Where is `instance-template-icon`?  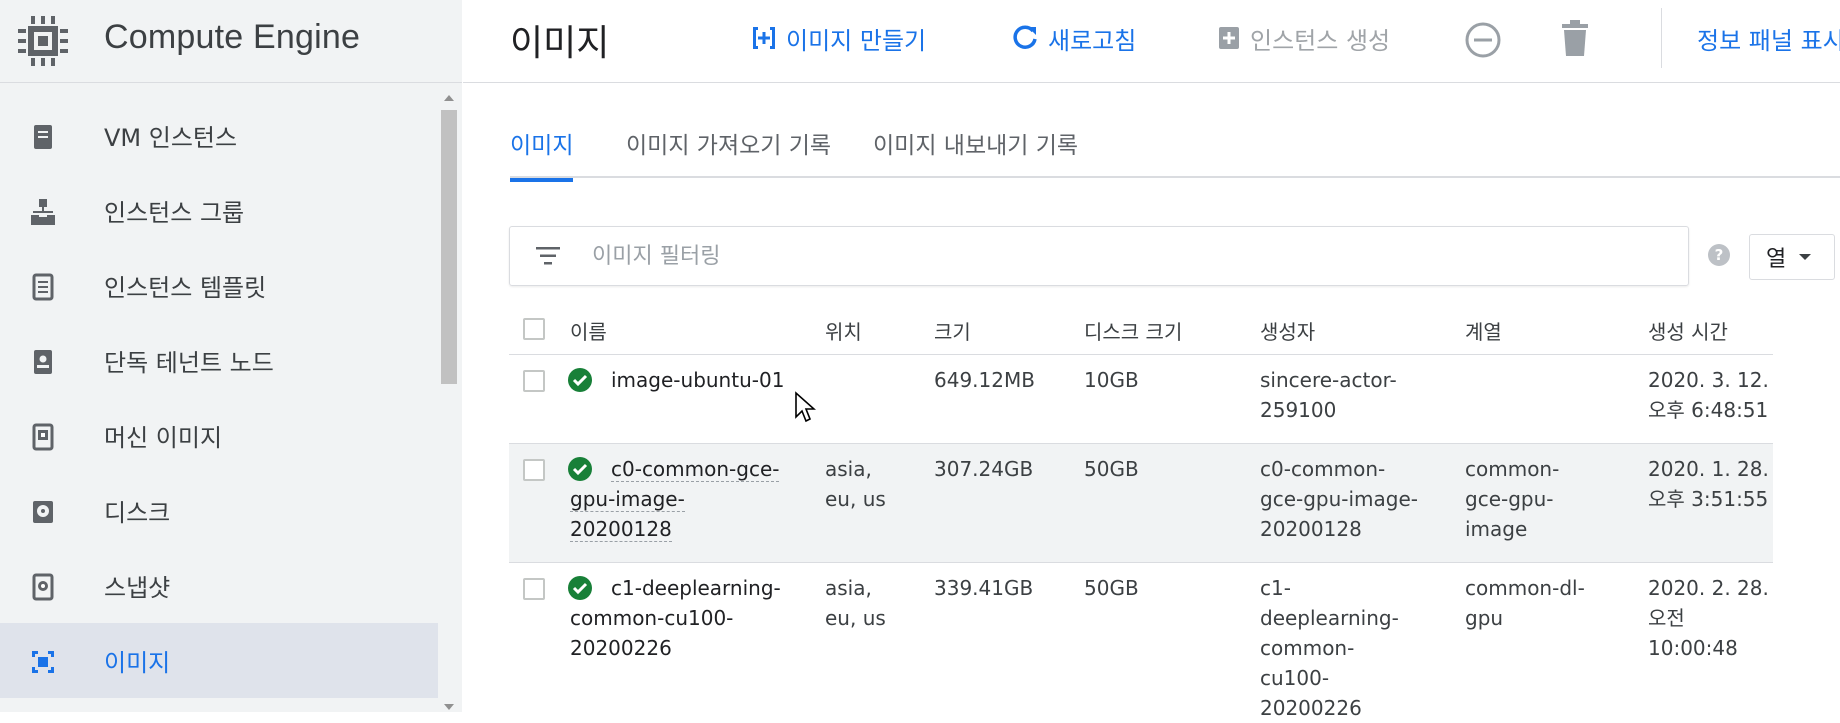
instance-template-icon is located at coordinates (43, 287).